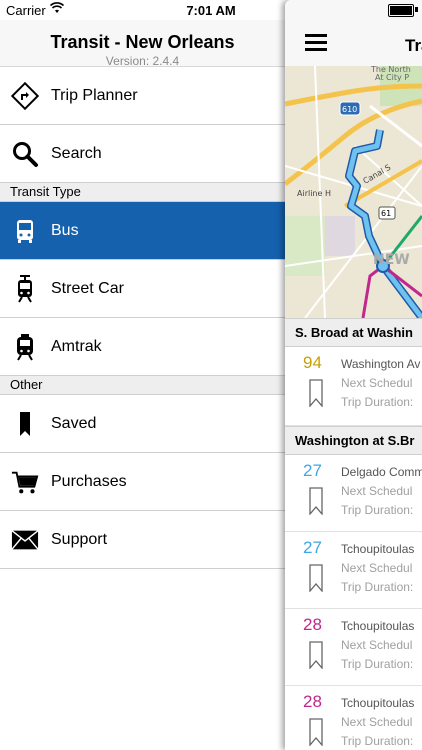 The height and width of the screenshot is (750, 422). What do you see at coordinates (87, 288) in the screenshot?
I see `menu-item-label: Street Car` at bounding box center [87, 288].